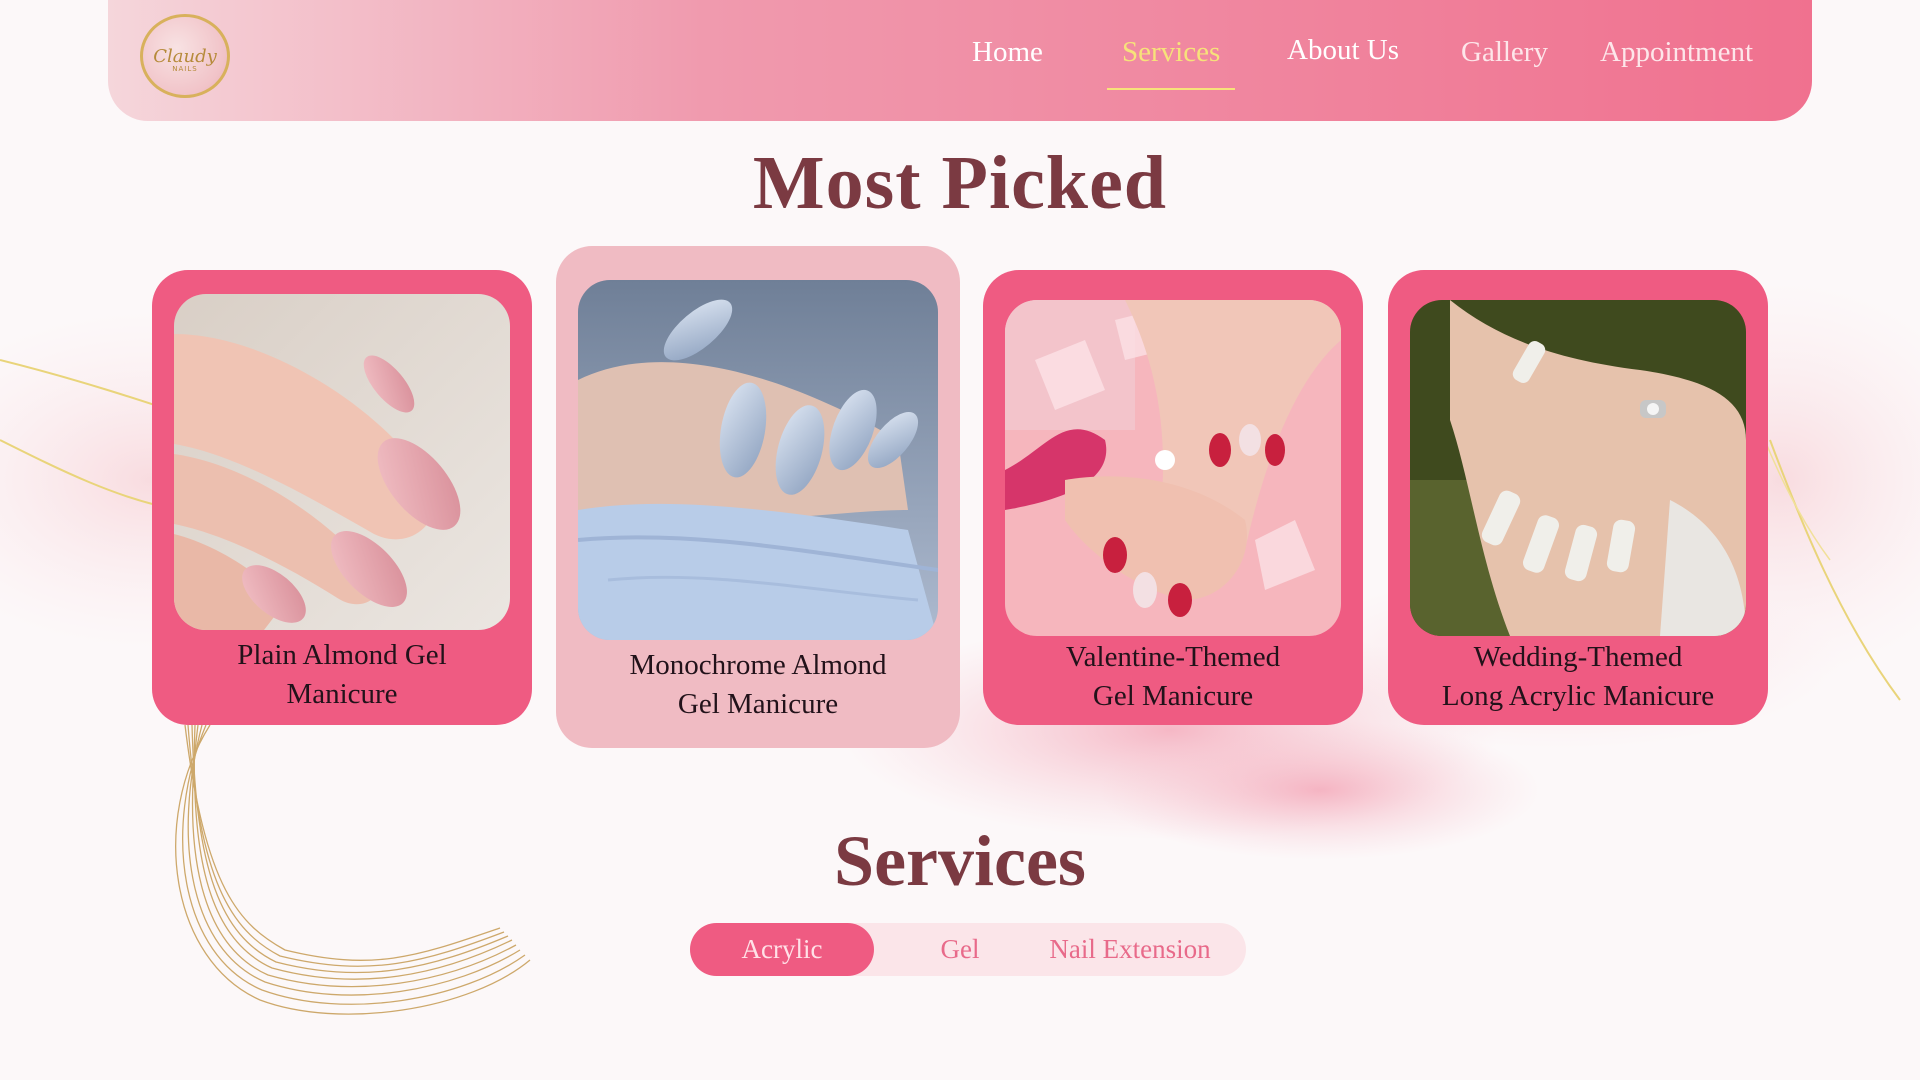 The width and height of the screenshot is (1920, 1080). I want to click on nav-home: Home, so click(1007, 56).